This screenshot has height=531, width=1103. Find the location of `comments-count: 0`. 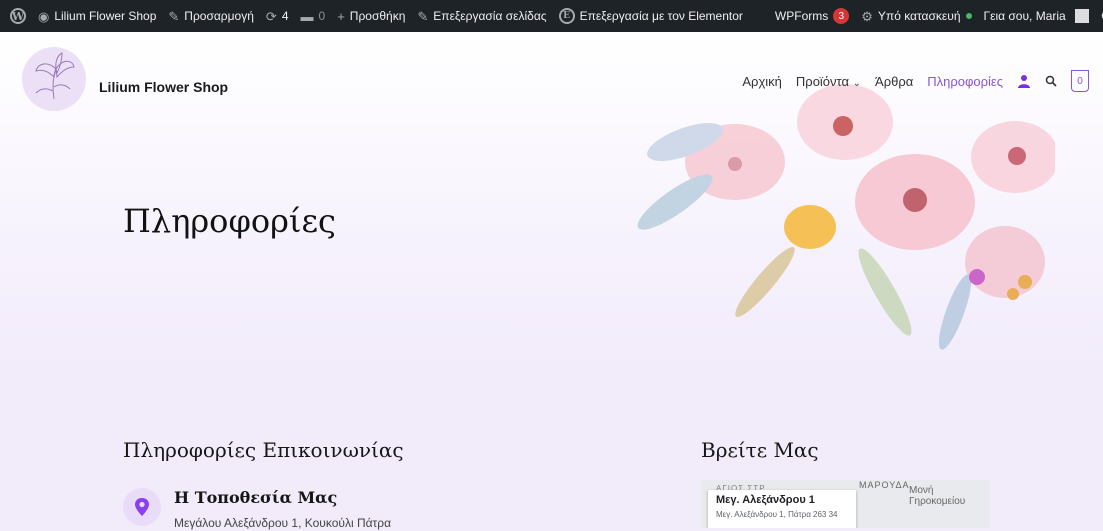

comments-count: 0 is located at coordinates (322, 16).